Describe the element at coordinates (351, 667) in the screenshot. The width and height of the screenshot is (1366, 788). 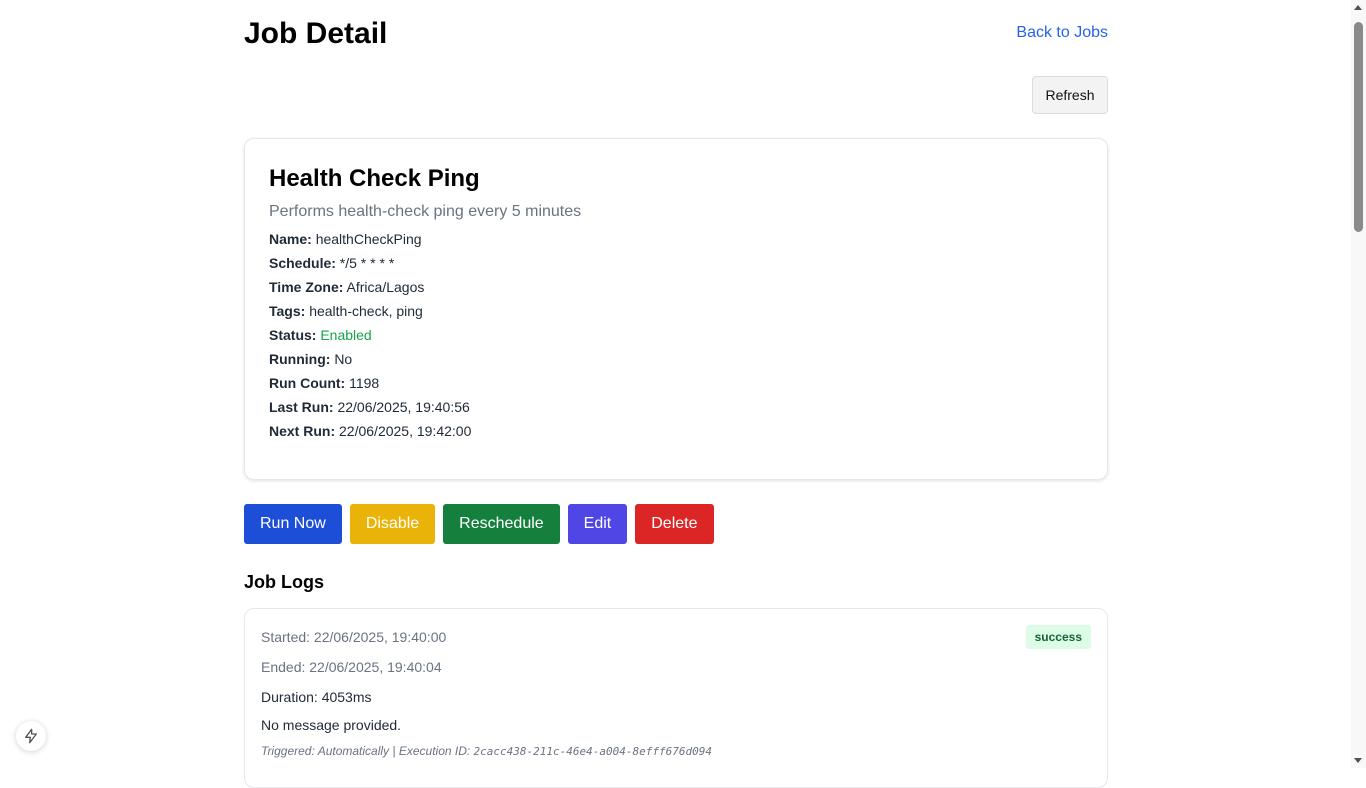
I see `log-ended: Ended: 22/06/2025, 19:40:04` at that location.